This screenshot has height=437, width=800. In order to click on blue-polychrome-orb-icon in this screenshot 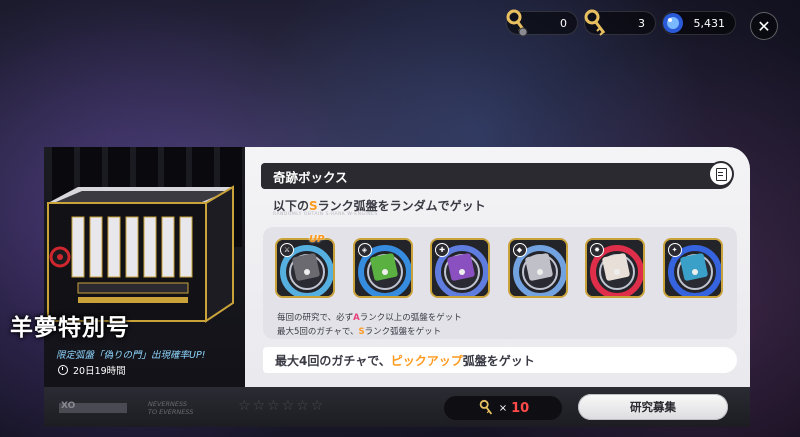, I will do `click(673, 23)`.